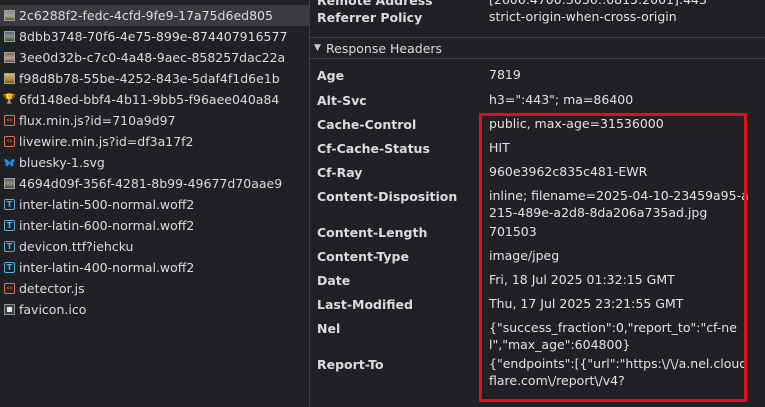 The width and height of the screenshot is (765, 407). Describe the element at coordinates (329, 328) in the screenshot. I see `header-name: Nel` at that location.